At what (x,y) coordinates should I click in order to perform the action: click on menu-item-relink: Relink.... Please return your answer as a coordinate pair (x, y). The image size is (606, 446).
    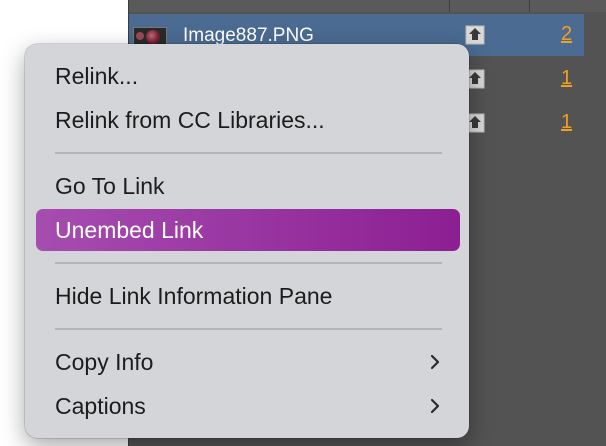
    Looking at the image, I should click on (248, 76).